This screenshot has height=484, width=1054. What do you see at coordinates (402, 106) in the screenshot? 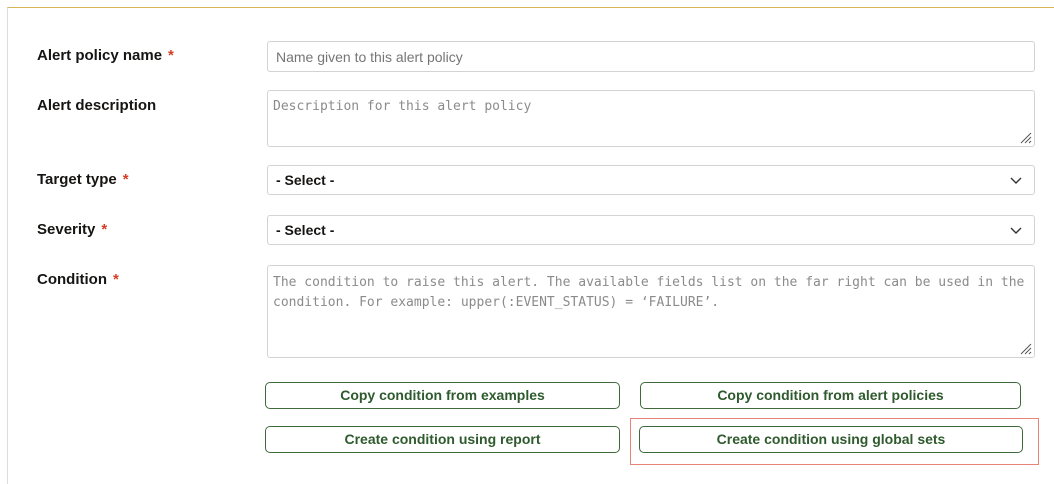
I see `alert-description-placeholder: Description for this alert policy` at bounding box center [402, 106].